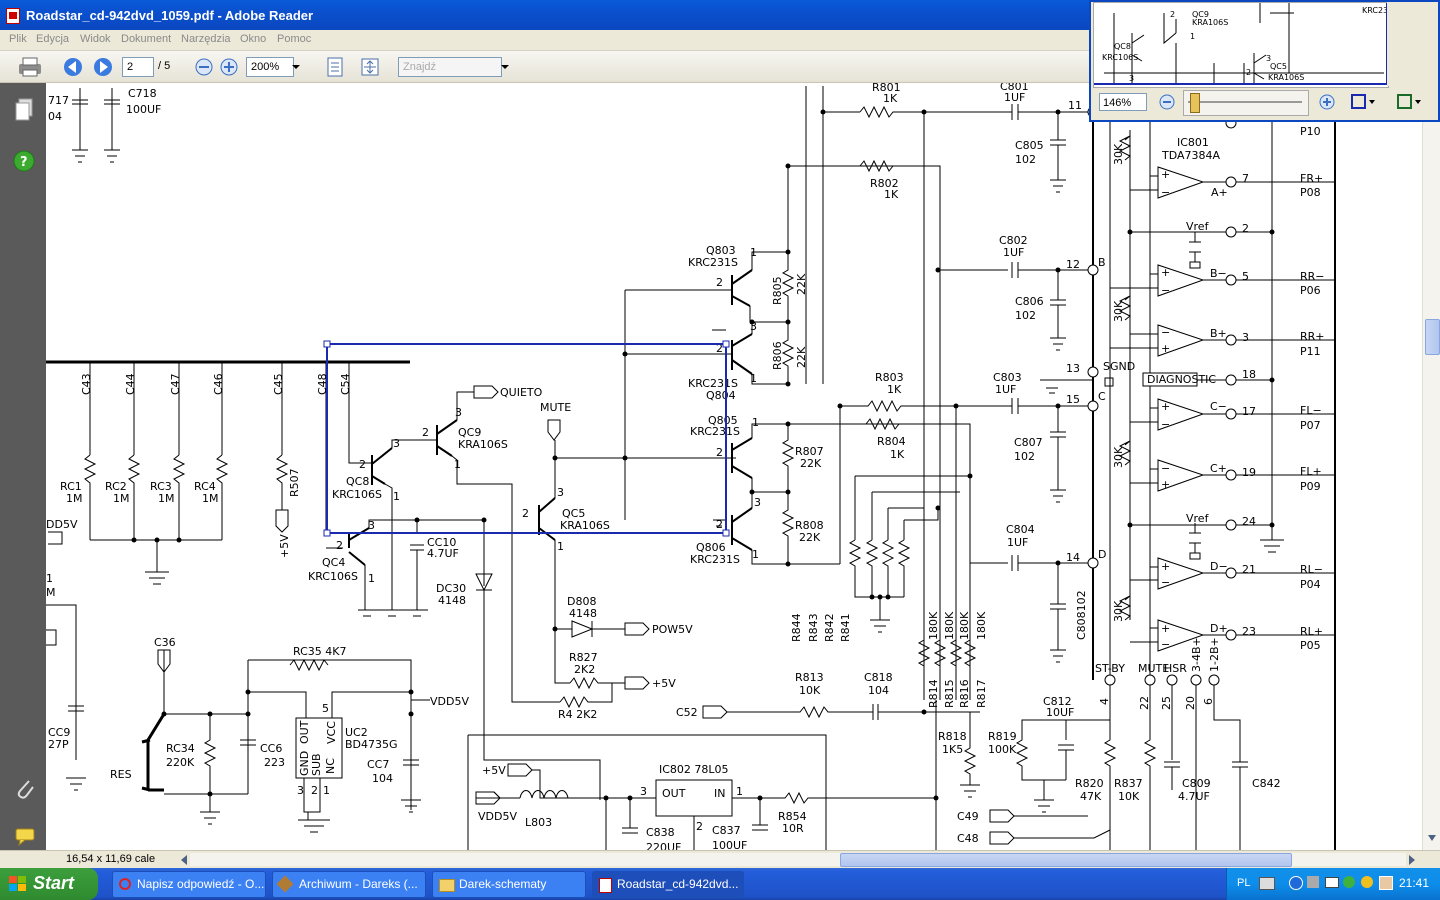 Image resolution: width=1440 pixels, height=900 pixels. I want to click on r813-value: 10K, so click(810, 690).